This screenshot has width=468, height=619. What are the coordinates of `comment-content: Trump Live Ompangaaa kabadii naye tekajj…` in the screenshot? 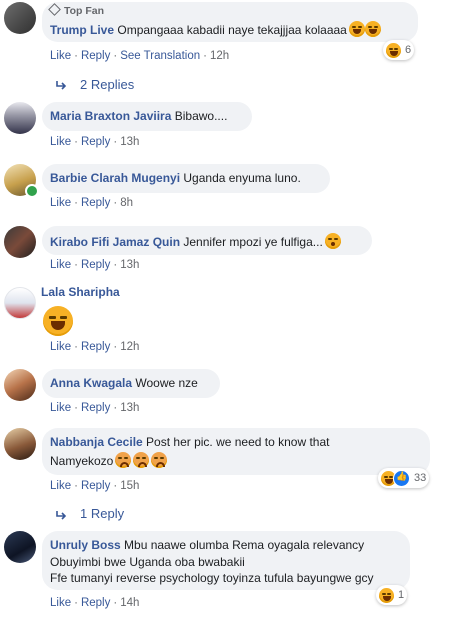 It's located at (215, 29).